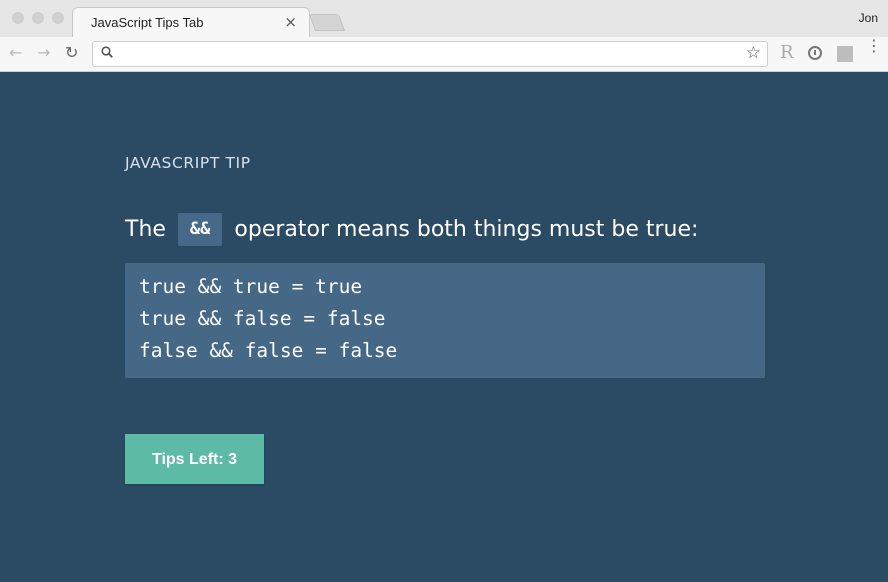 This screenshot has height=582, width=888. I want to click on reload-icon: ↻, so click(71, 52).